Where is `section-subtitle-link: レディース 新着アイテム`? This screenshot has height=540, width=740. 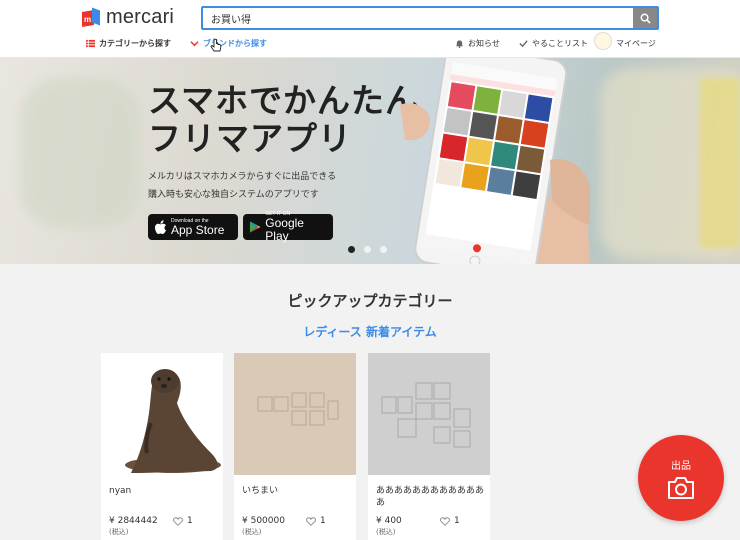 section-subtitle-link: レディース 新着アイテム is located at coordinates (370, 331).